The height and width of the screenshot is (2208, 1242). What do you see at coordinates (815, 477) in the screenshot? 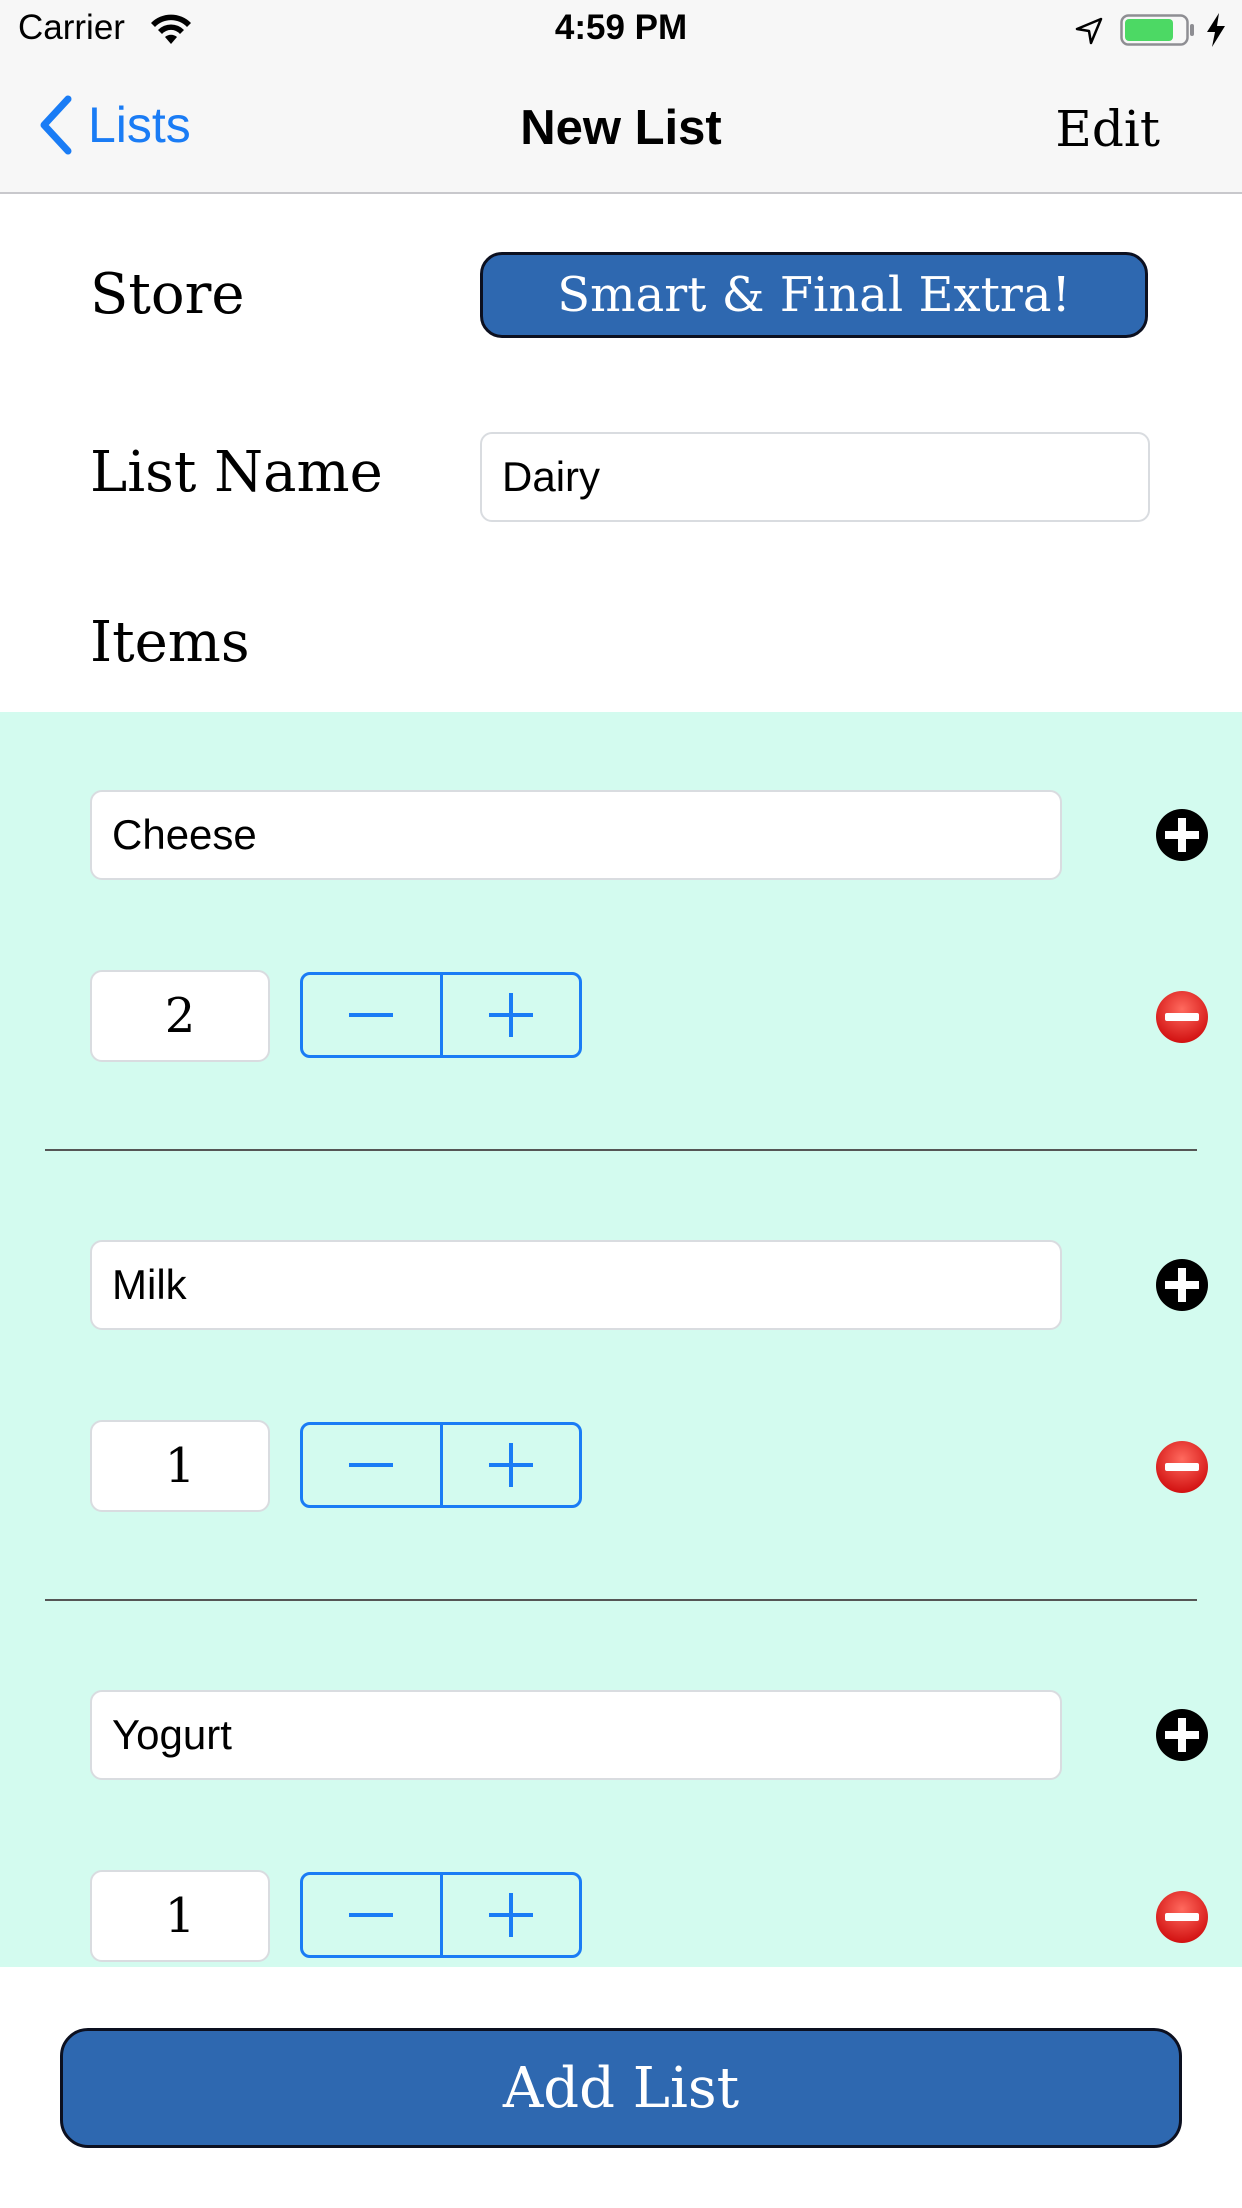
I see `list-name-field: Dairy` at bounding box center [815, 477].